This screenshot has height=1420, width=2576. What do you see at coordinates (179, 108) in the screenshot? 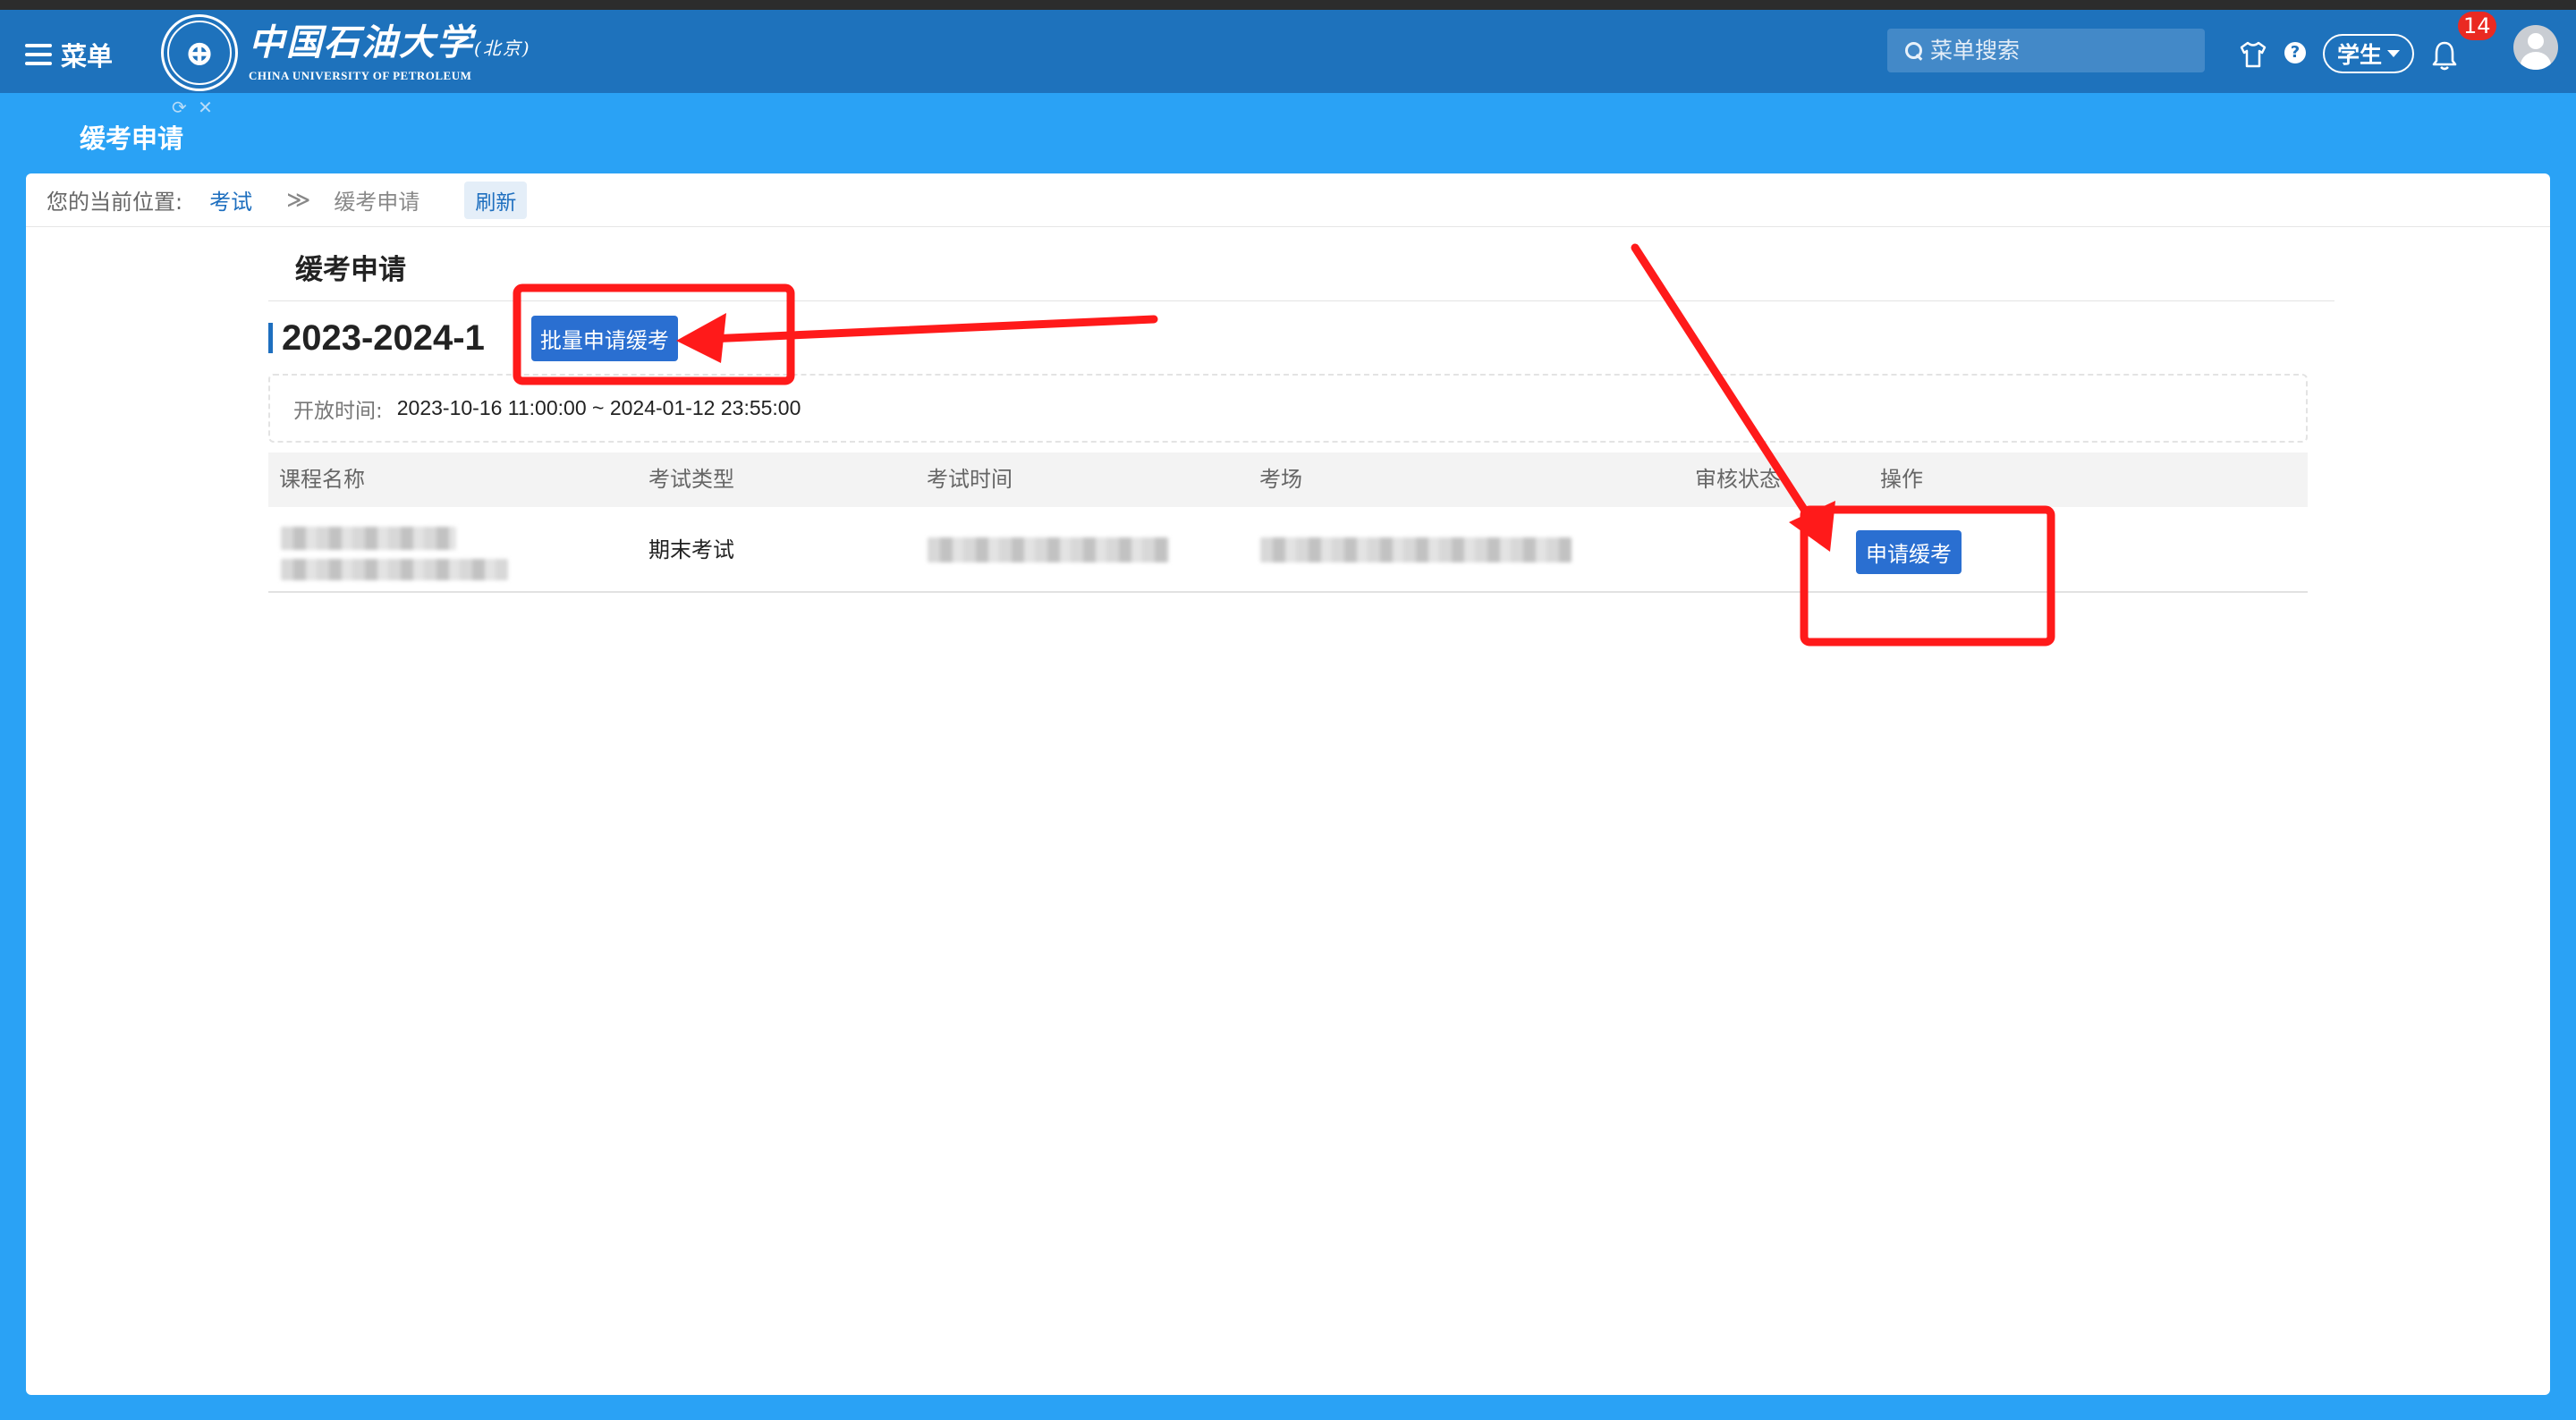
I see `tab-refresh-icon: ⟳` at bounding box center [179, 108].